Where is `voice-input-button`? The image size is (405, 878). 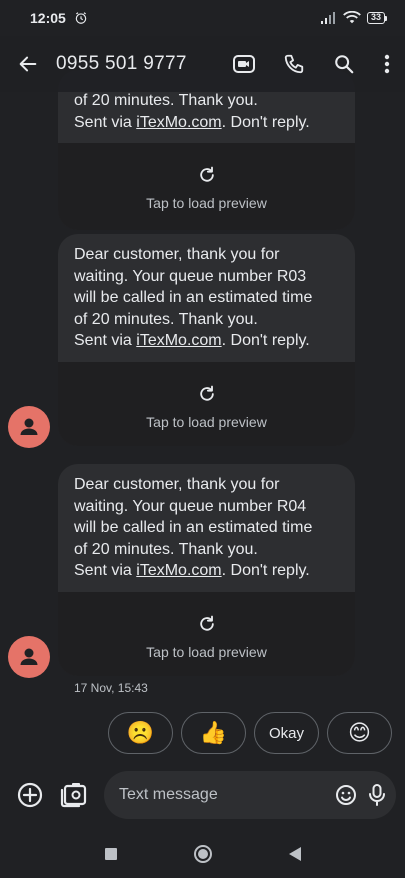 voice-input-button is located at coordinates (377, 795).